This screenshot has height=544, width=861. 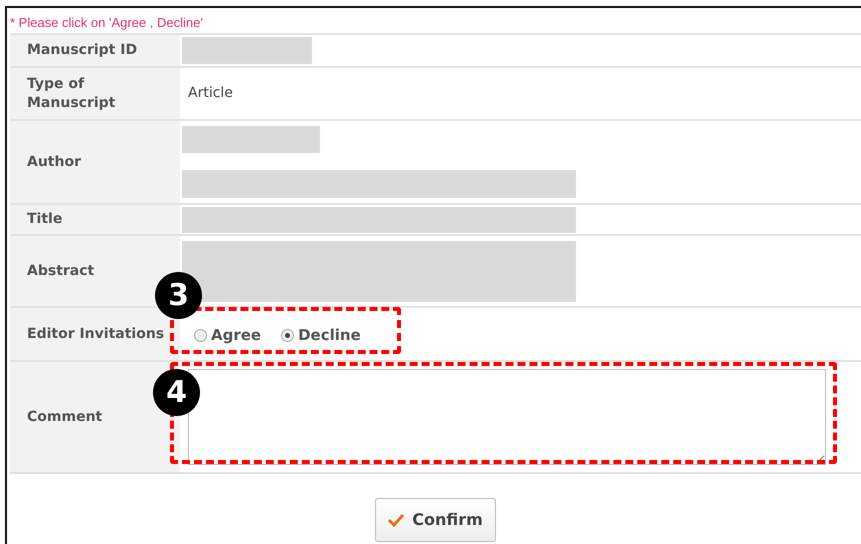 What do you see at coordinates (44, 219) in the screenshot?
I see `field-label: Title` at bounding box center [44, 219].